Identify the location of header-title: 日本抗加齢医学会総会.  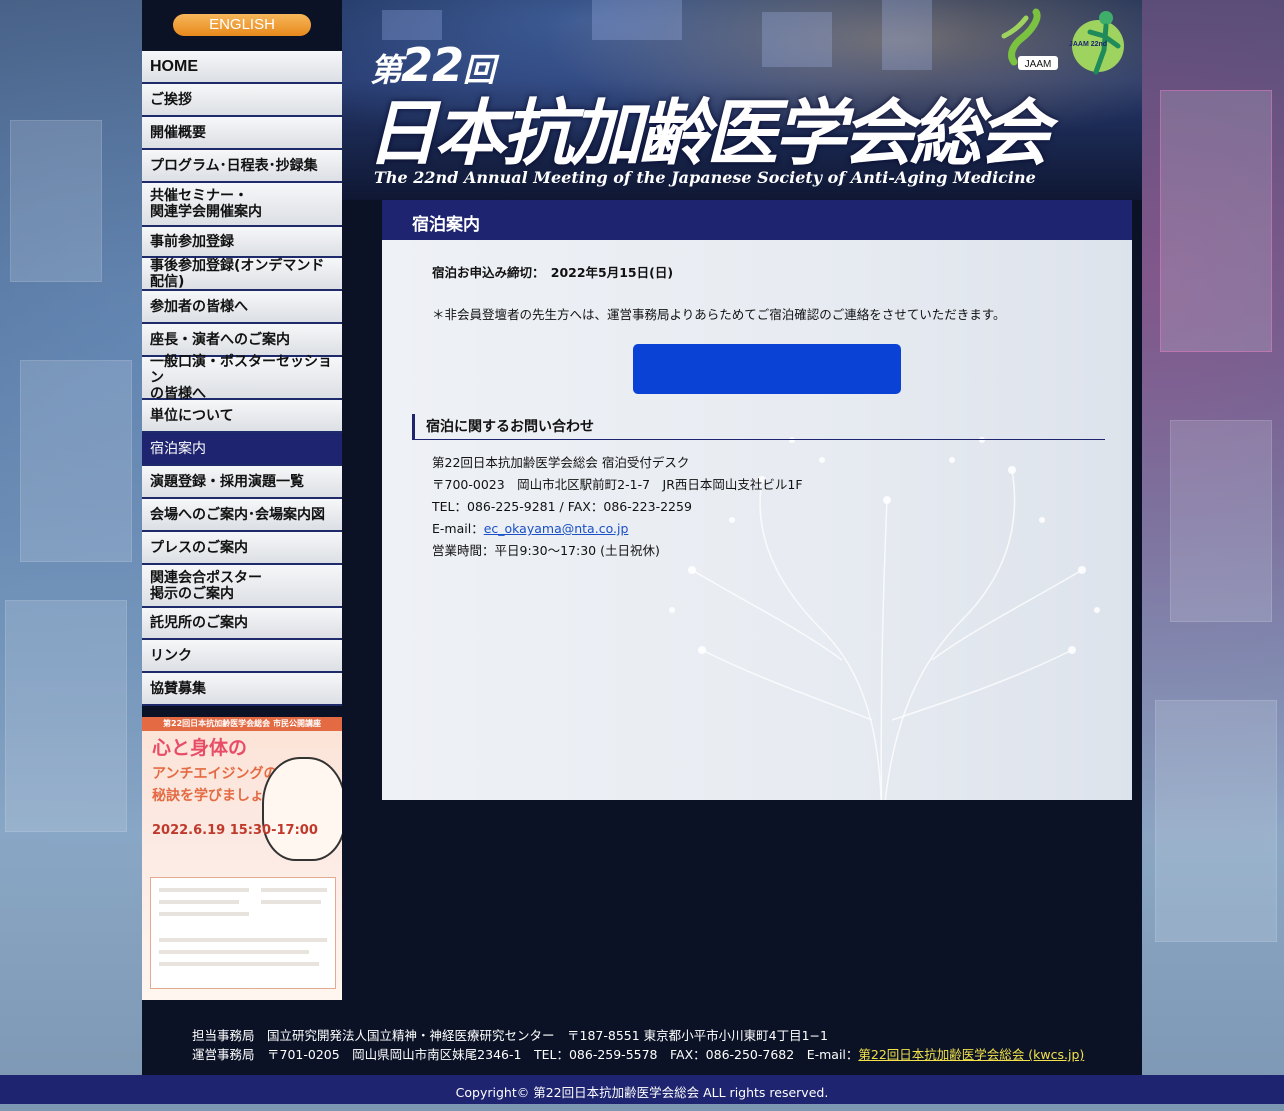
(708, 133).